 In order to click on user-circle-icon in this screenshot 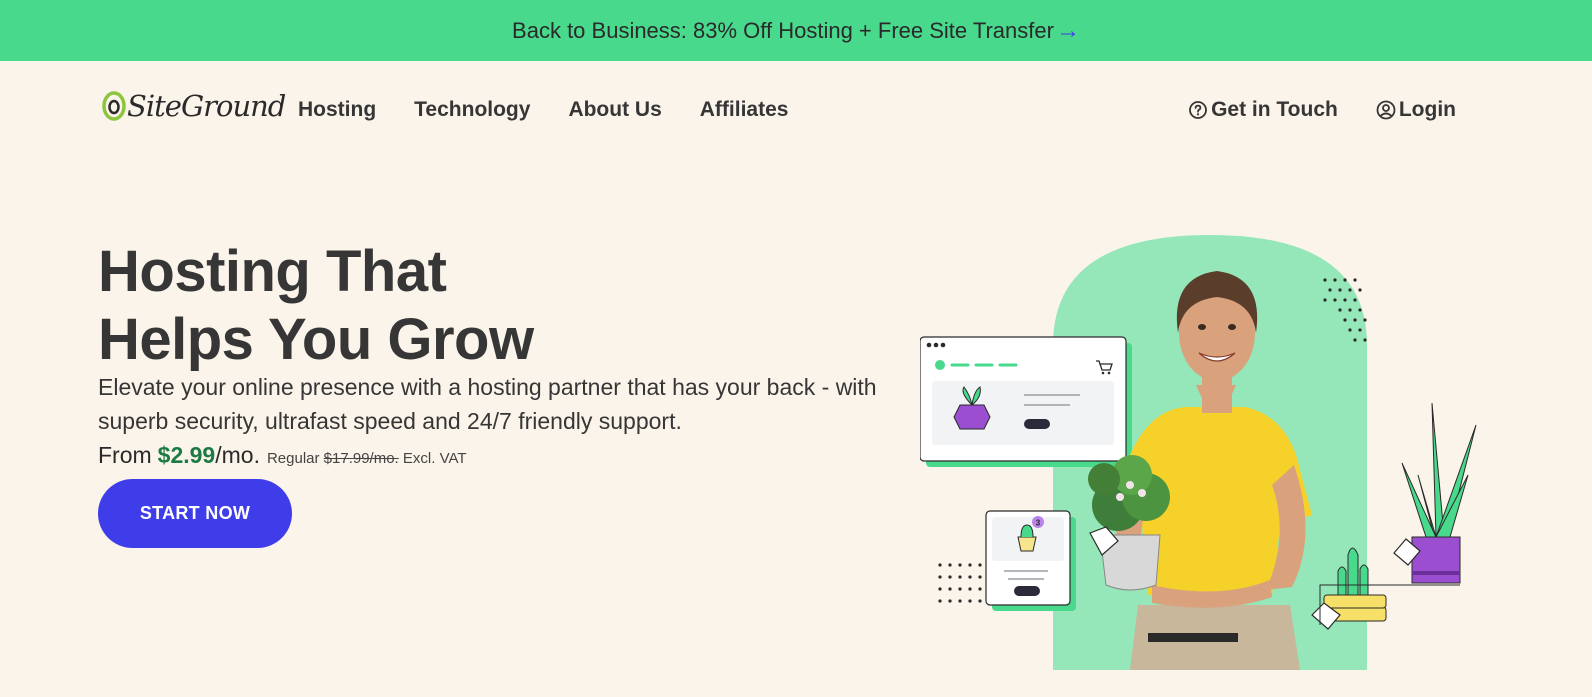, I will do `click(1386, 110)`.